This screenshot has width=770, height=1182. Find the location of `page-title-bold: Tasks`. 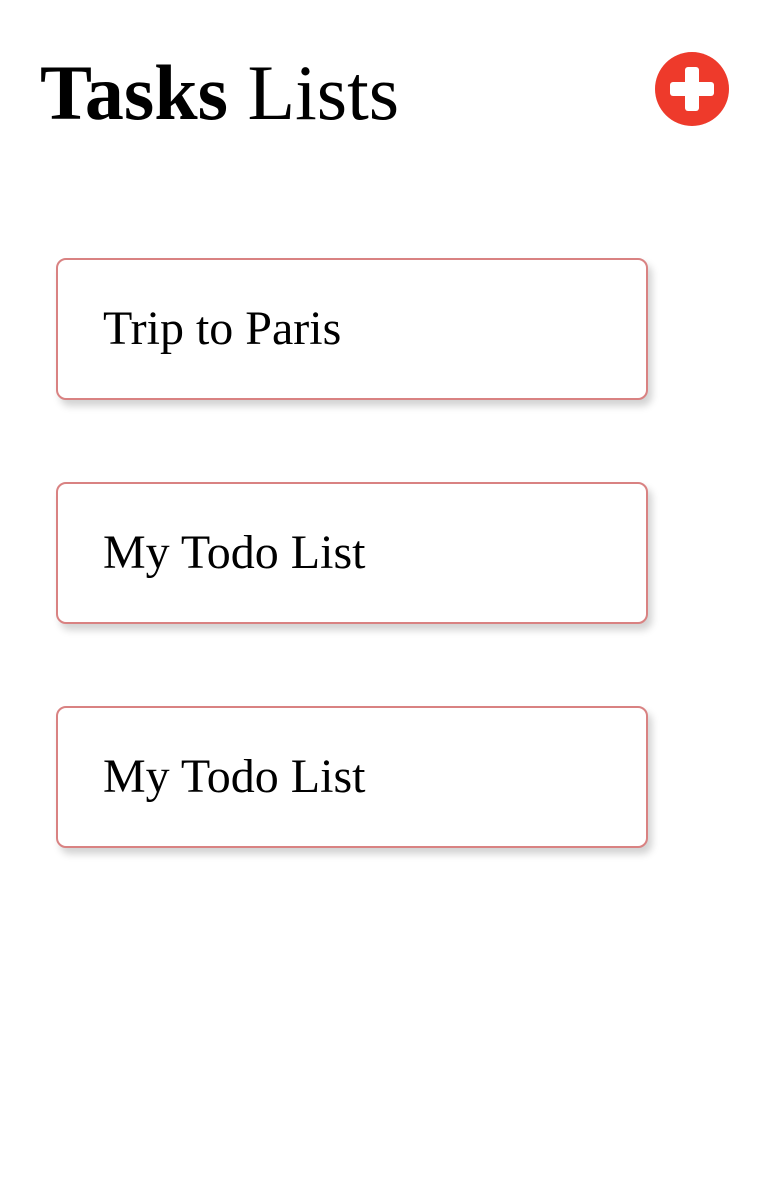

page-title-bold: Tasks is located at coordinates (134, 92).